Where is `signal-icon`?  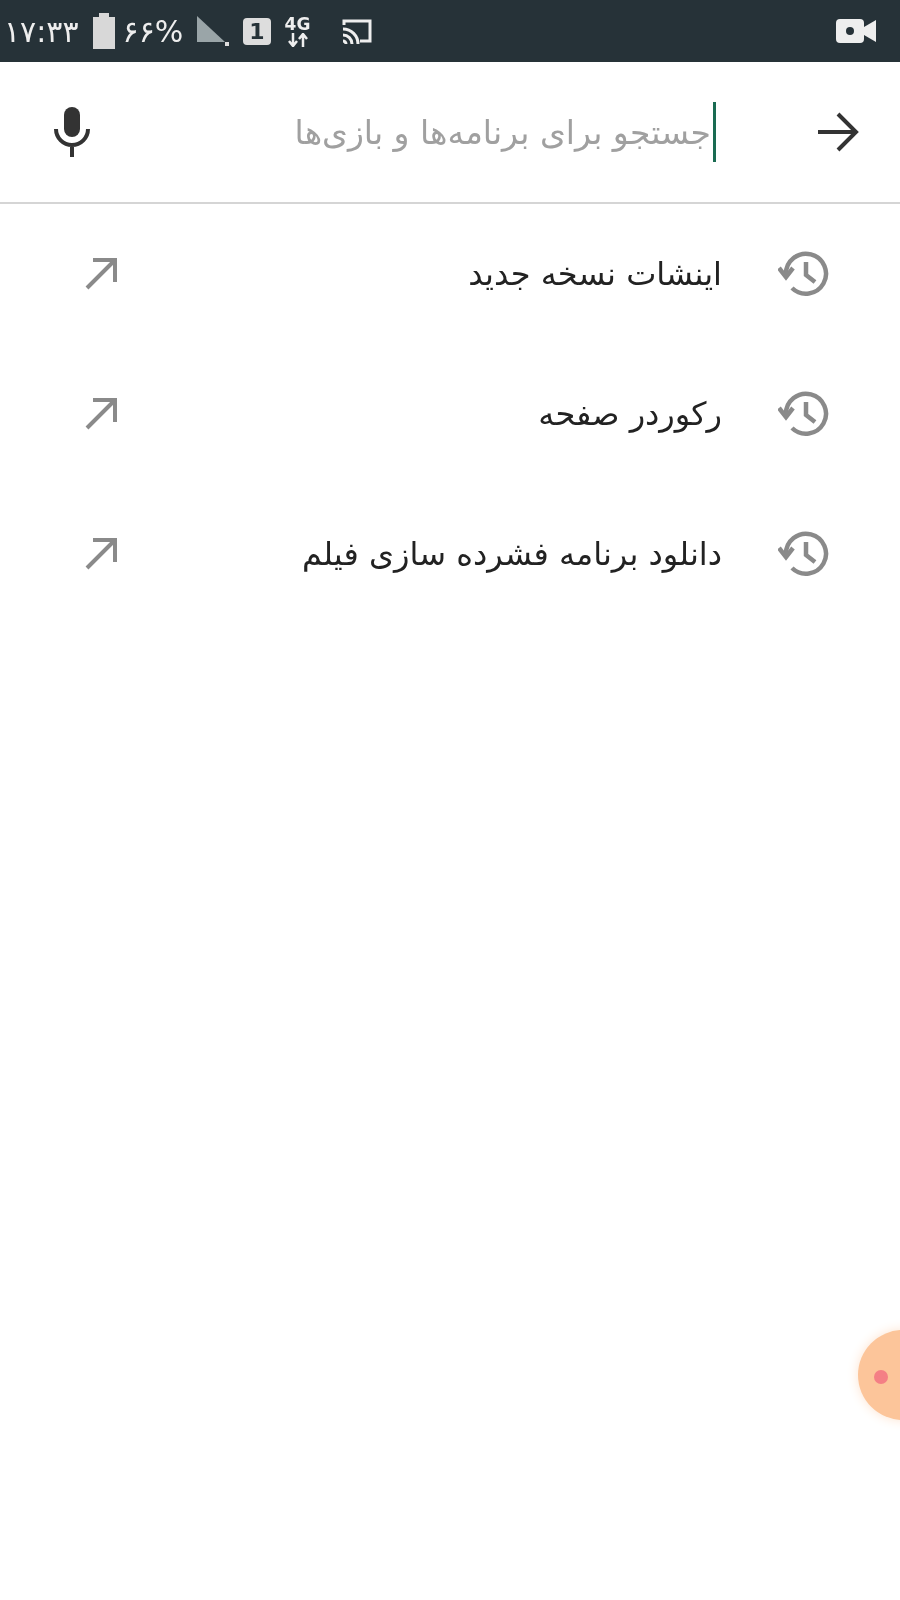
signal-icon is located at coordinates (213, 31).